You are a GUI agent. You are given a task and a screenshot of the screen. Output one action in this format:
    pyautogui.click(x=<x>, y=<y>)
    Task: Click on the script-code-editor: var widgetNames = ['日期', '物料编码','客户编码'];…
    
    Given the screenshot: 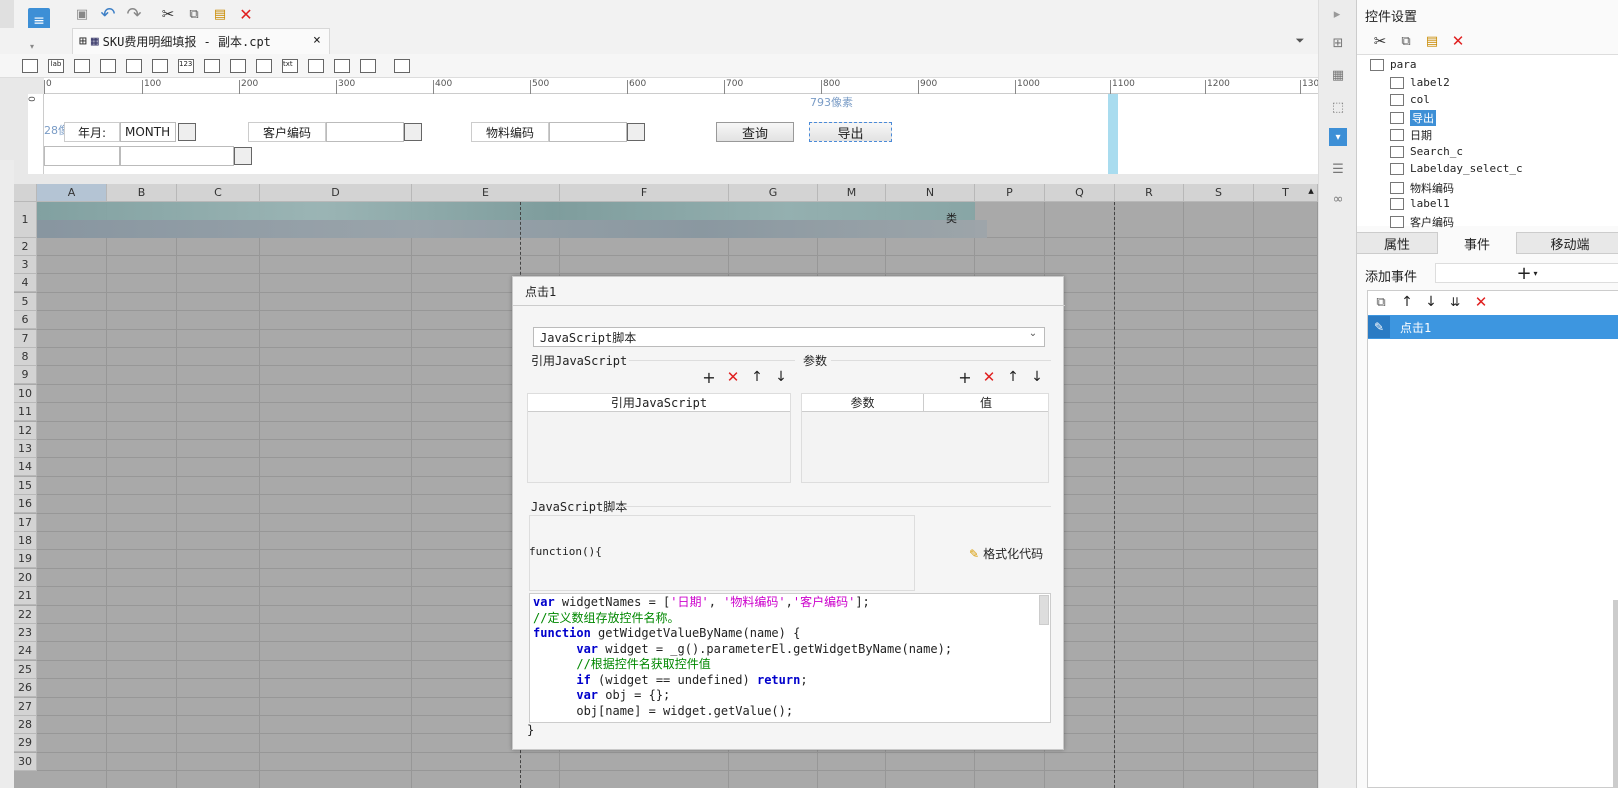 What is the action you would take?
    pyautogui.click(x=790, y=658)
    